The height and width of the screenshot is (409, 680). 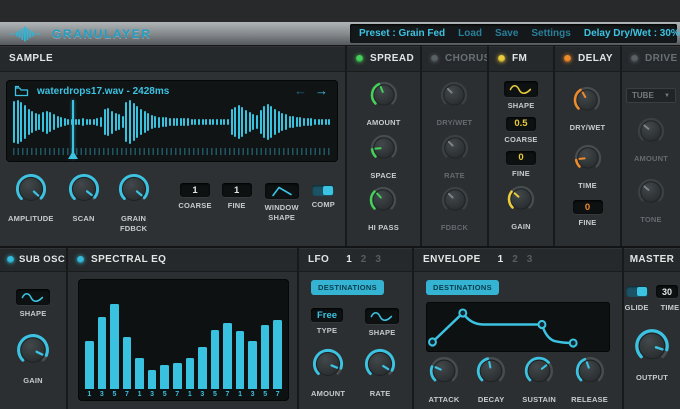 What do you see at coordinates (462, 287) in the screenshot?
I see `envelope-destinations-button: DESTINATIONS` at bounding box center [462, 287].